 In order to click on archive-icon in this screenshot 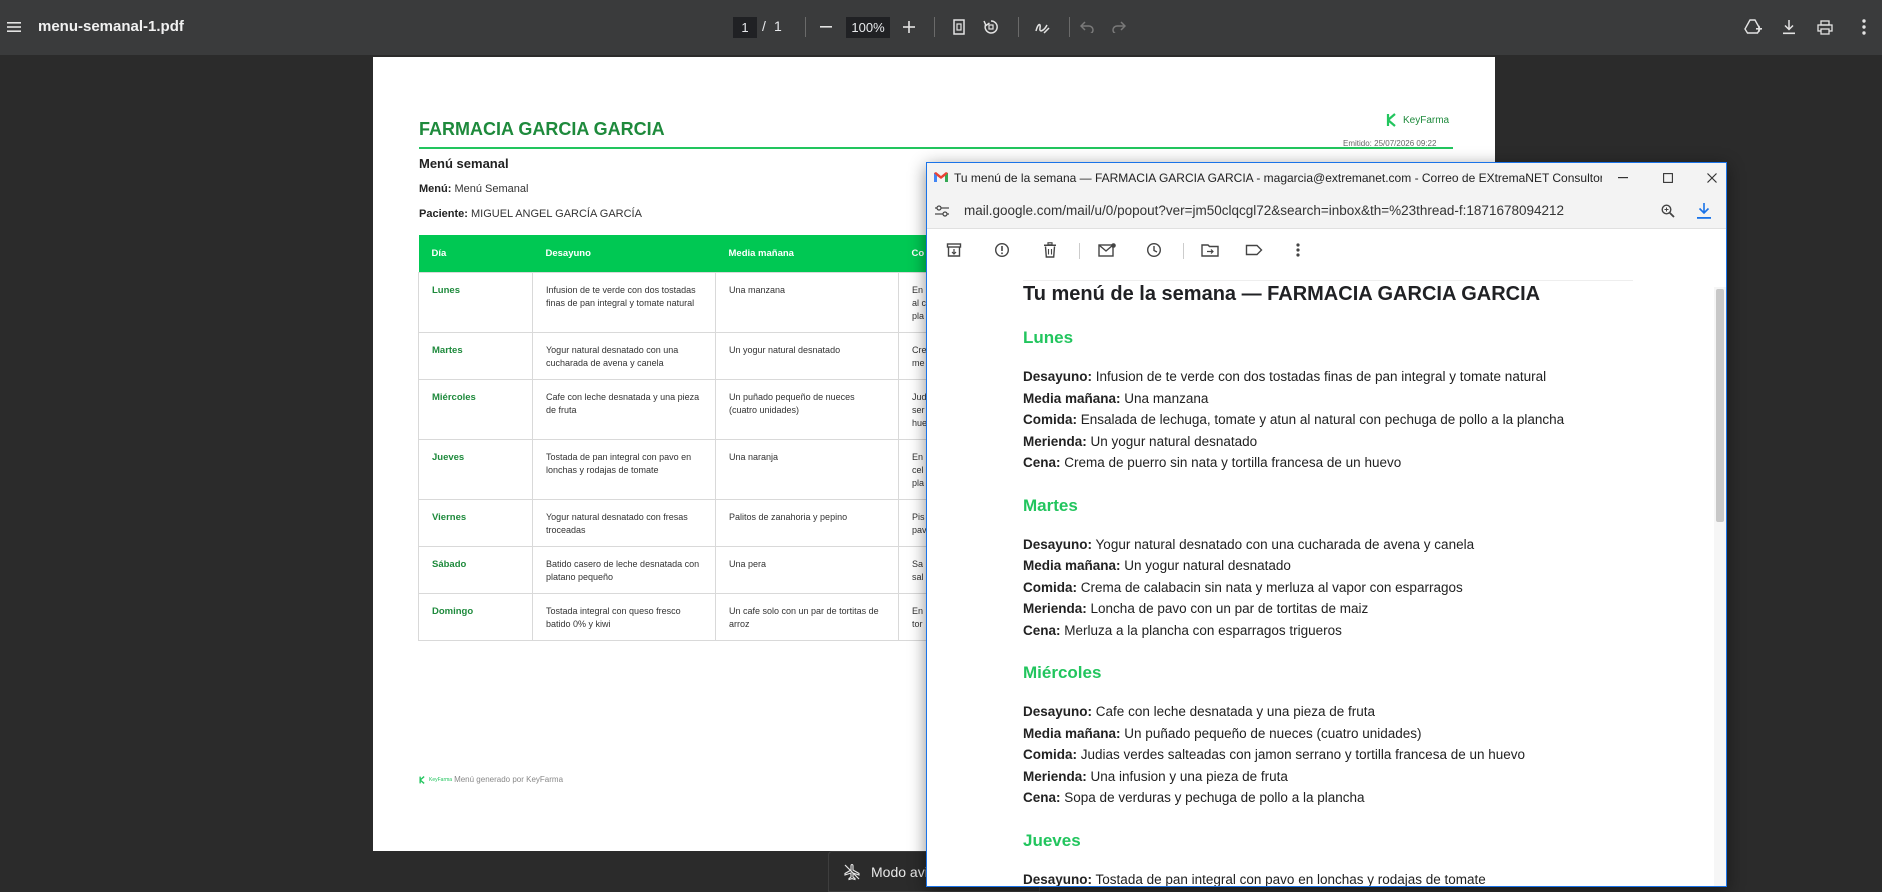, I will do `click(954, 250)`.